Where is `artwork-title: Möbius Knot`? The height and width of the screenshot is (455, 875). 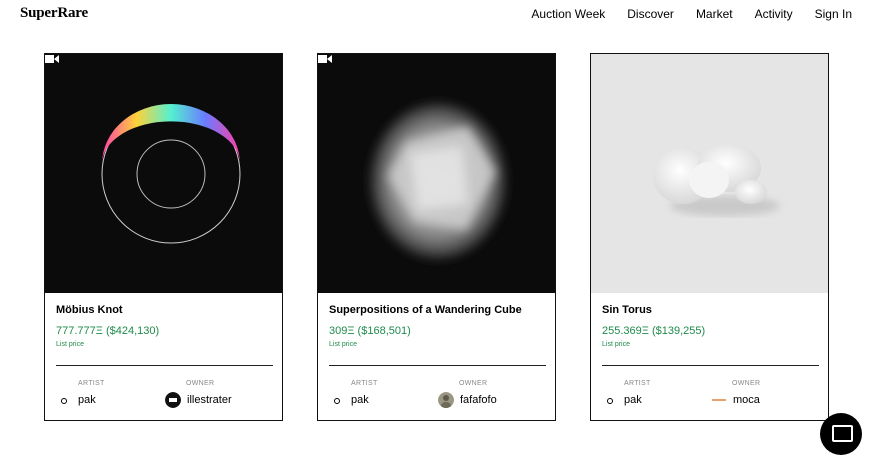 artwork-title: Möbius Knot is located at coordinates (89, 310).